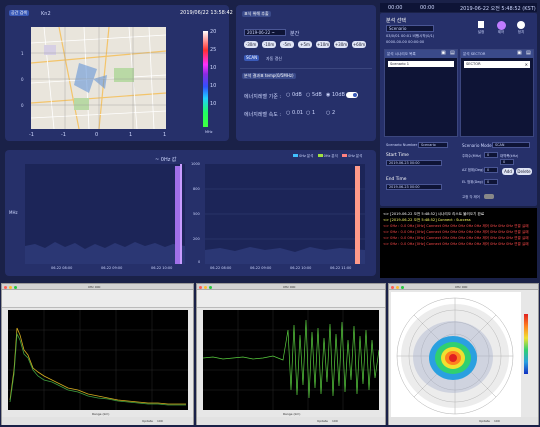 This screenshot has height=427, width=540. What do you see at coordinates (491, 155) in the screenshot?
I see `freq-field: 0` at bounding box center [491, 155].